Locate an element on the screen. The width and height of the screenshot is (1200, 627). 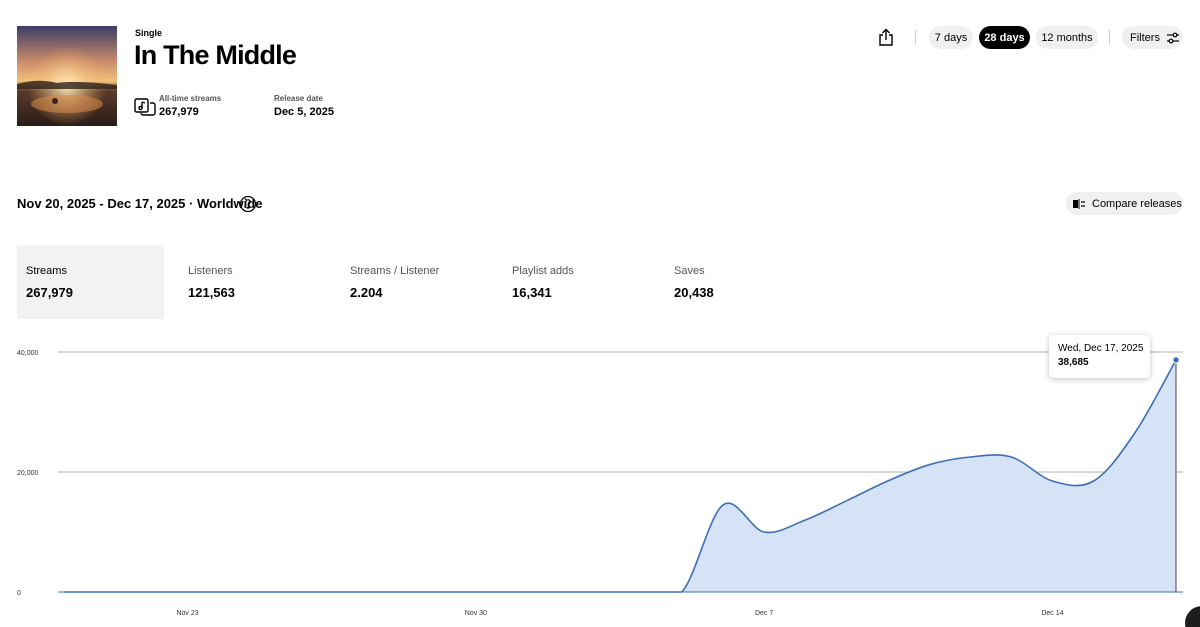
filters-label: Filters is located at coordinates (1145, 37).